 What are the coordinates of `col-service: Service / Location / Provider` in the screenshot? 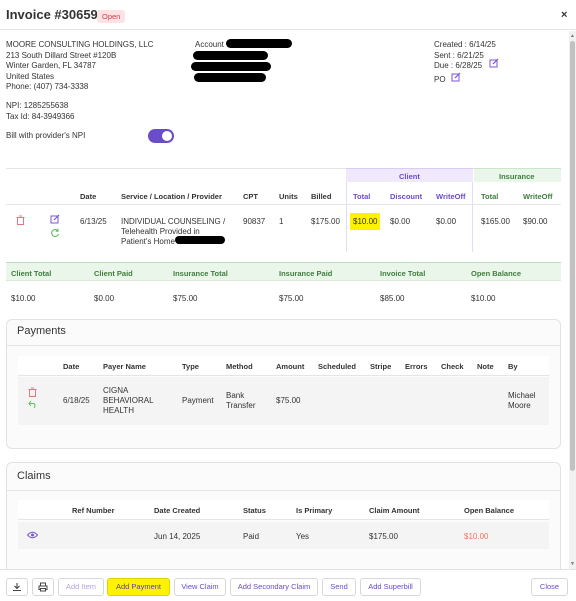 It's located at (171, 196).